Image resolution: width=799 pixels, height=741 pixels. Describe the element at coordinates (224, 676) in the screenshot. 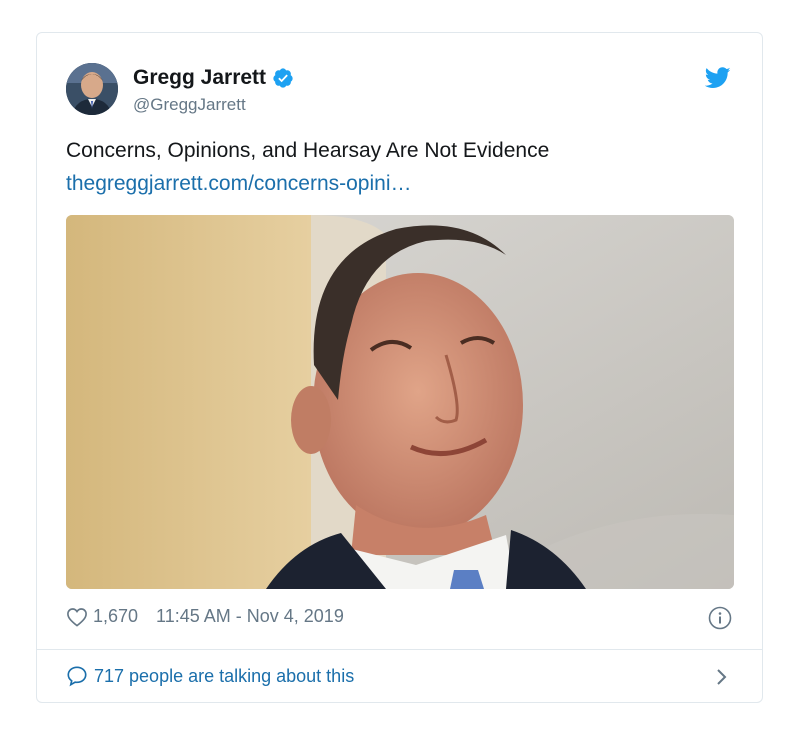

I see `conversation-text: 717 people are talking about this` at that location.